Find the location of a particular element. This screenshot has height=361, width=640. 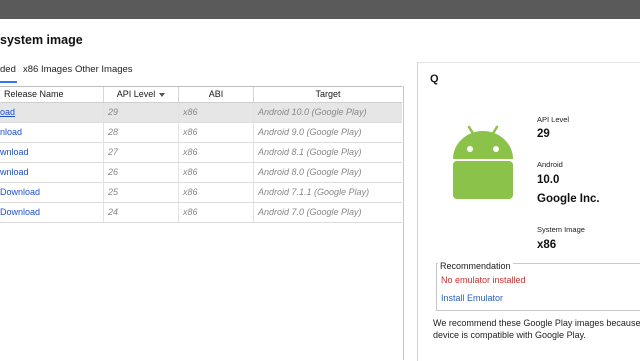

api-level-cell: 28 is located at coordinates (141, 132).